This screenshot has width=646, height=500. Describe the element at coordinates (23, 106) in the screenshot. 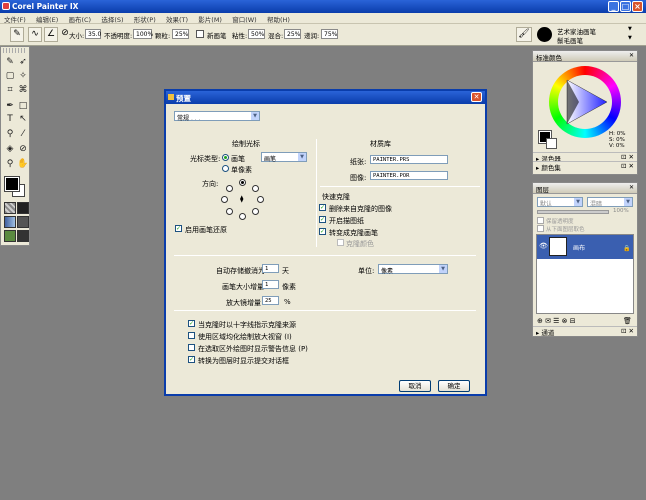

I see `rectangle-shape-icon: □` at that location.